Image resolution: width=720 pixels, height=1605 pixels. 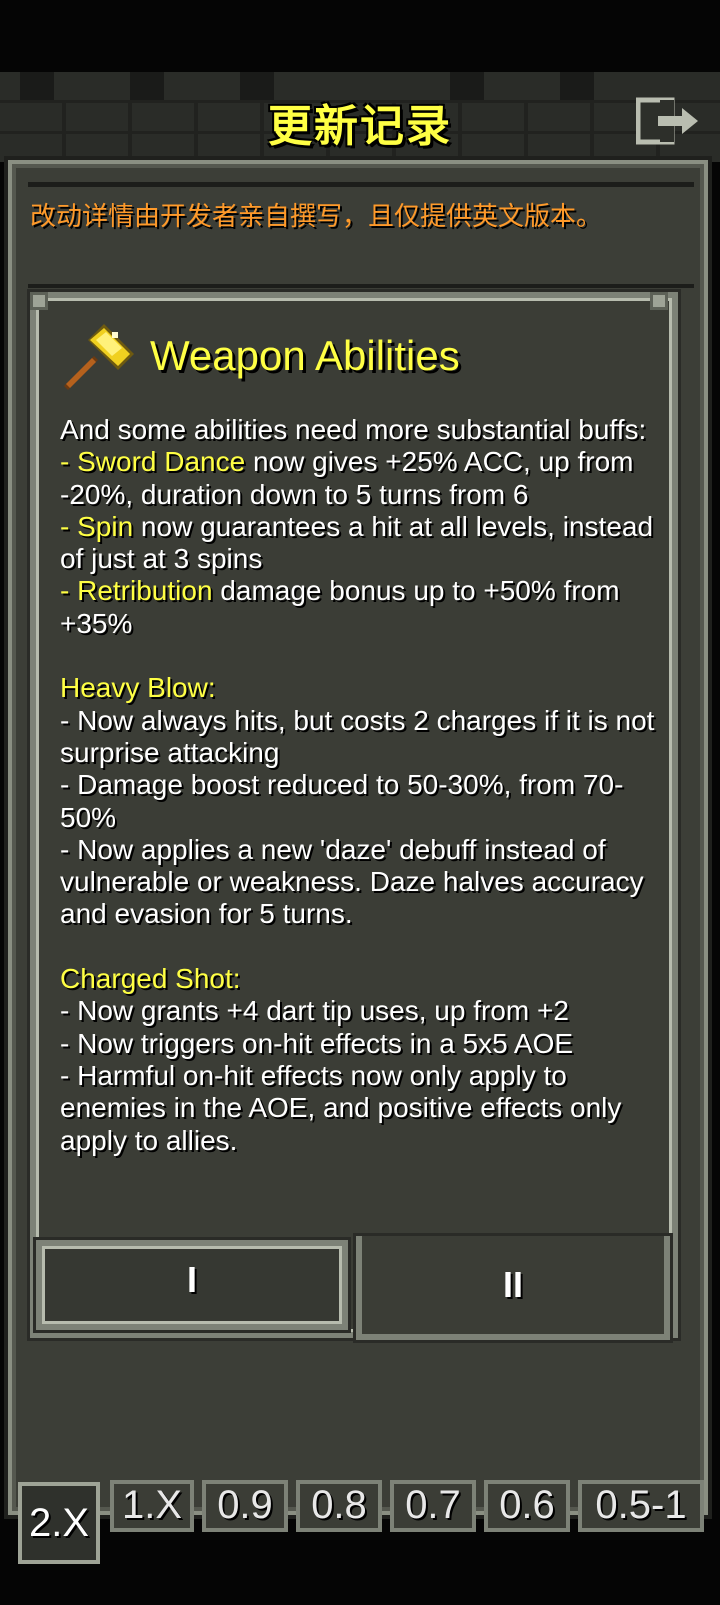 I want to click on version-button-0-5-1: 0.5-1, so click(x=641, y=1506).